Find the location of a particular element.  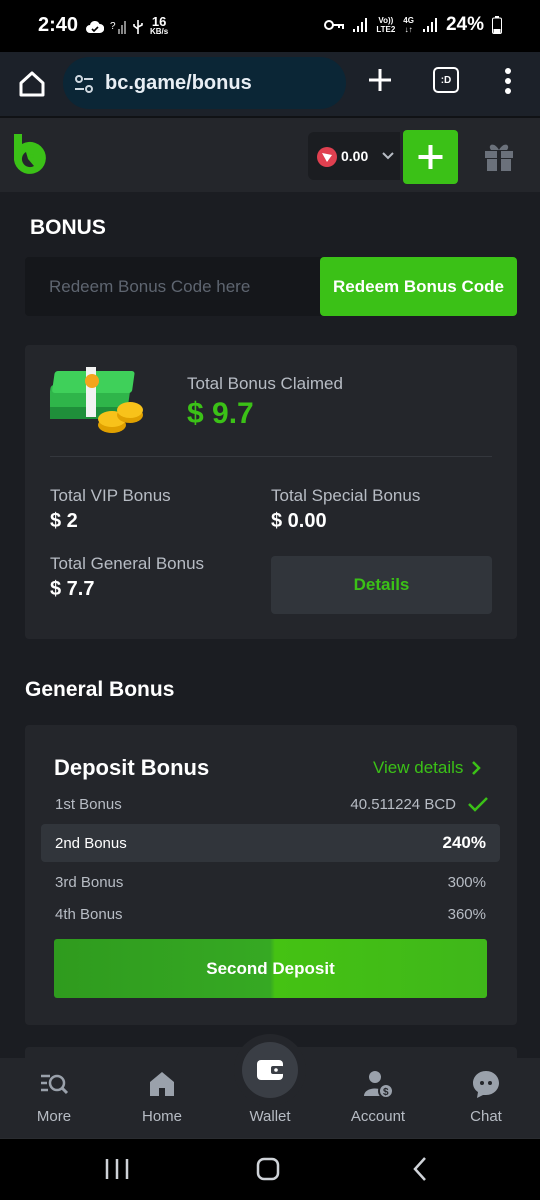

new-tab-icon is located at coordinates (380, 80).